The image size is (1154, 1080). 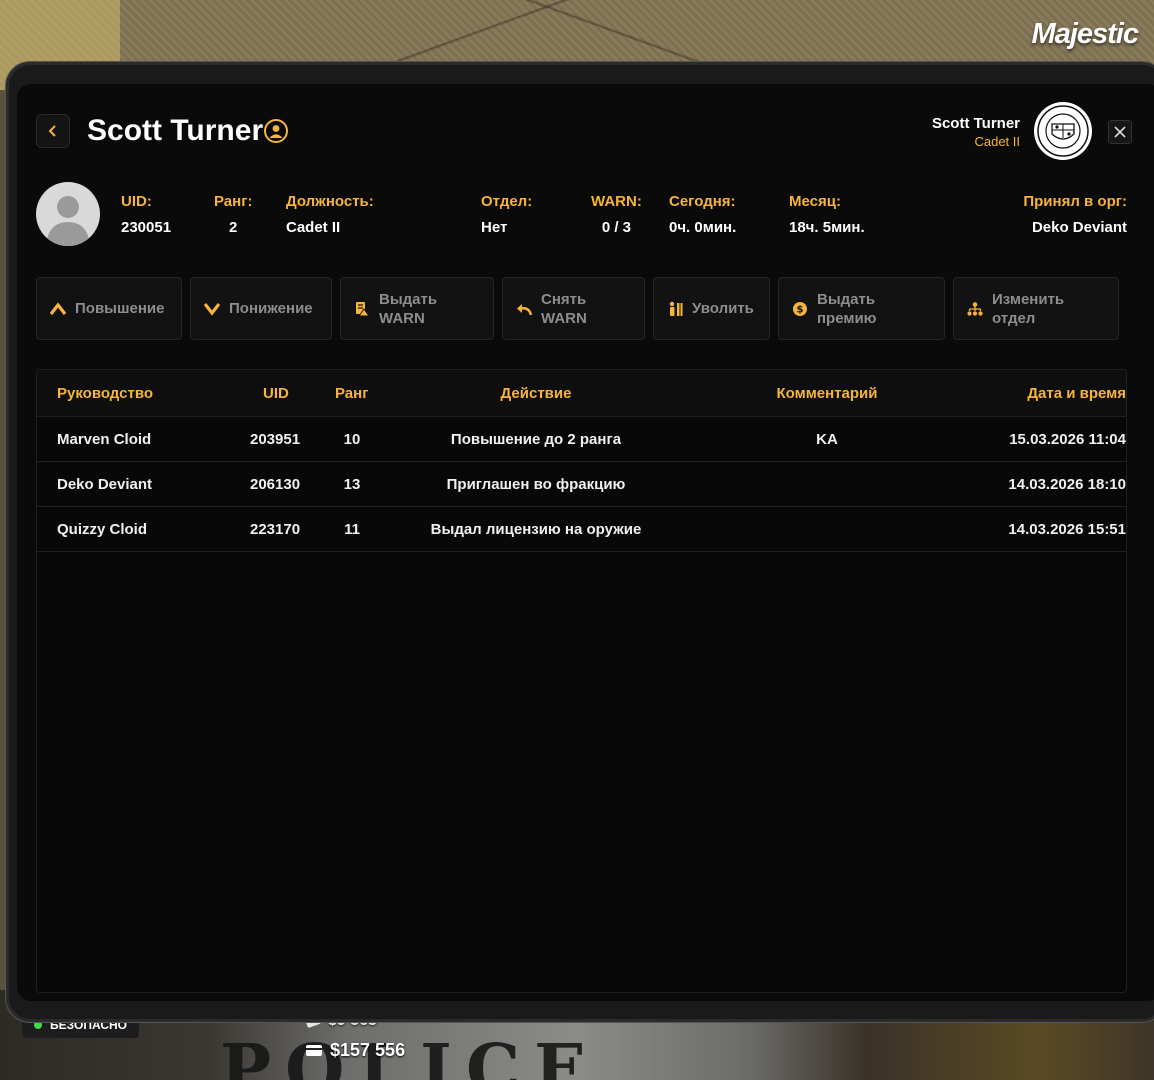 What do you see at coordinates (1085, 34) in the screenshot?
I see `brand-logo: Majestic` at bounding box center [1085, 34].